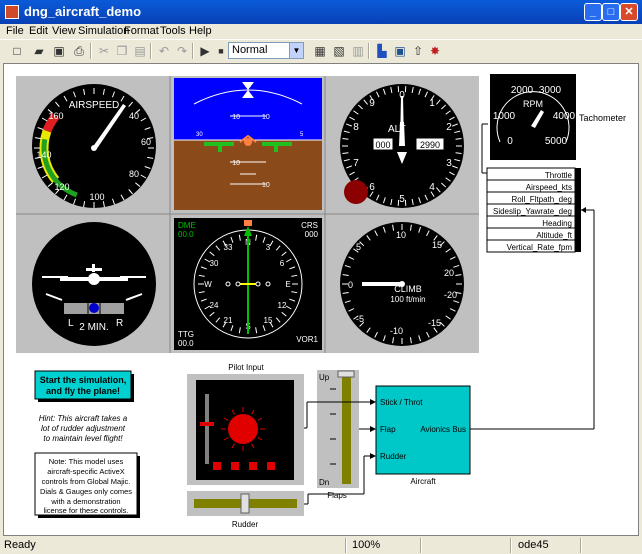 The width and height of the screenshot is (642, 554). What do you see at coordinates (85, 510) in the screenshot?
I see `note-line6: license for these controls.` at bounding box center [85, 510].